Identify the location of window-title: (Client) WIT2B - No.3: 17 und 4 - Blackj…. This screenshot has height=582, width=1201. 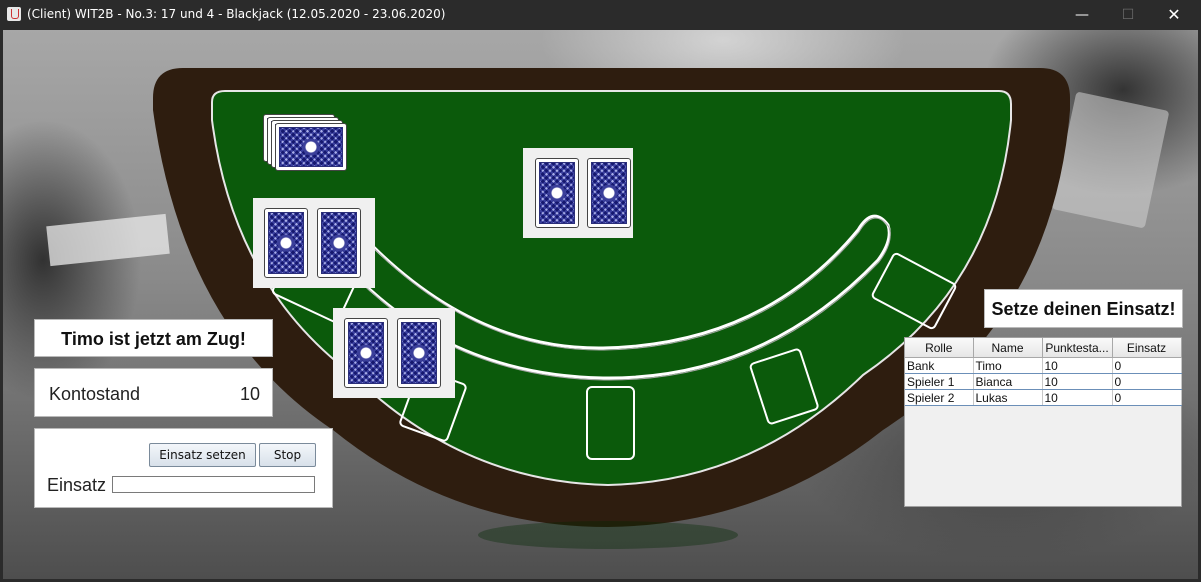
(236, 14).